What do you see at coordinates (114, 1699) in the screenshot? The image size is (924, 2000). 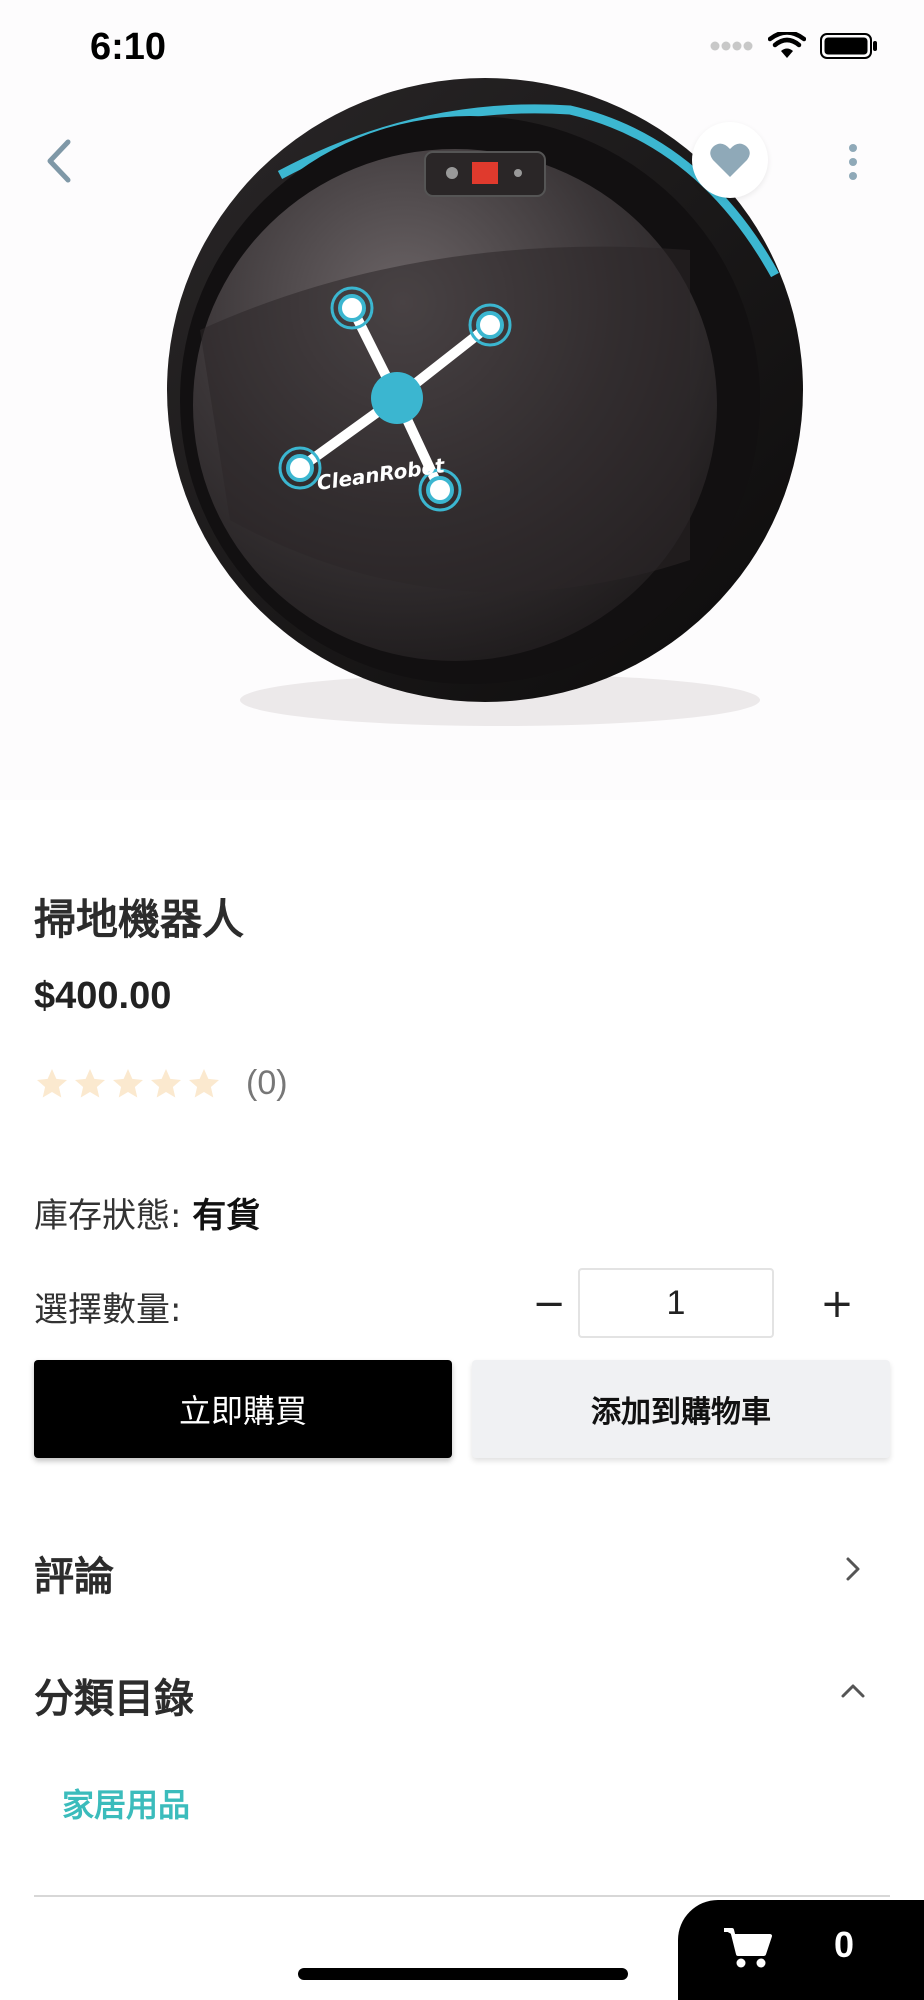 I see `categories-heading: 分類目錄` at bounding box center [114, 1699].